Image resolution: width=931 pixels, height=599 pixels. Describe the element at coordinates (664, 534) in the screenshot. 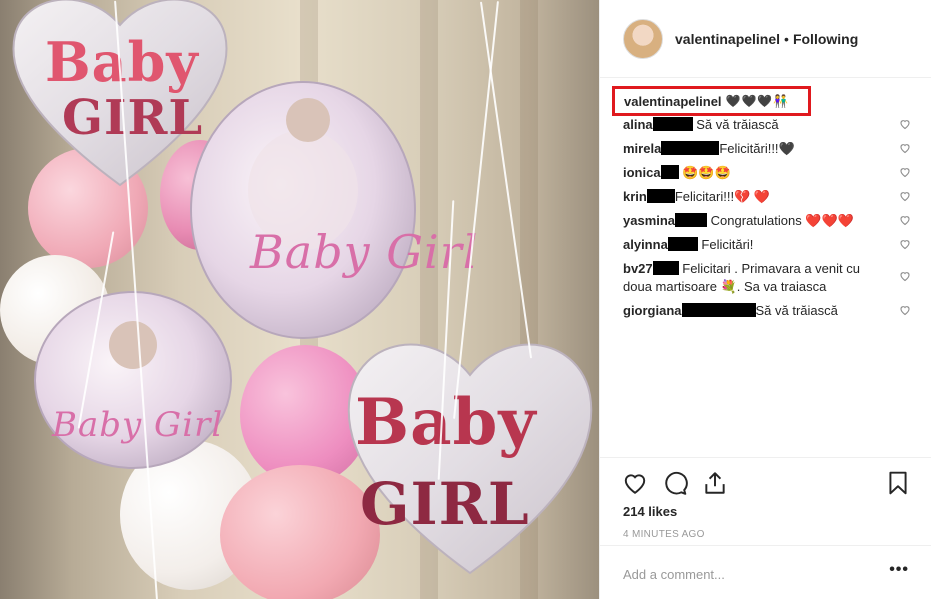

I see `post-timestamp: 4 MINUTES AGO` at that location.